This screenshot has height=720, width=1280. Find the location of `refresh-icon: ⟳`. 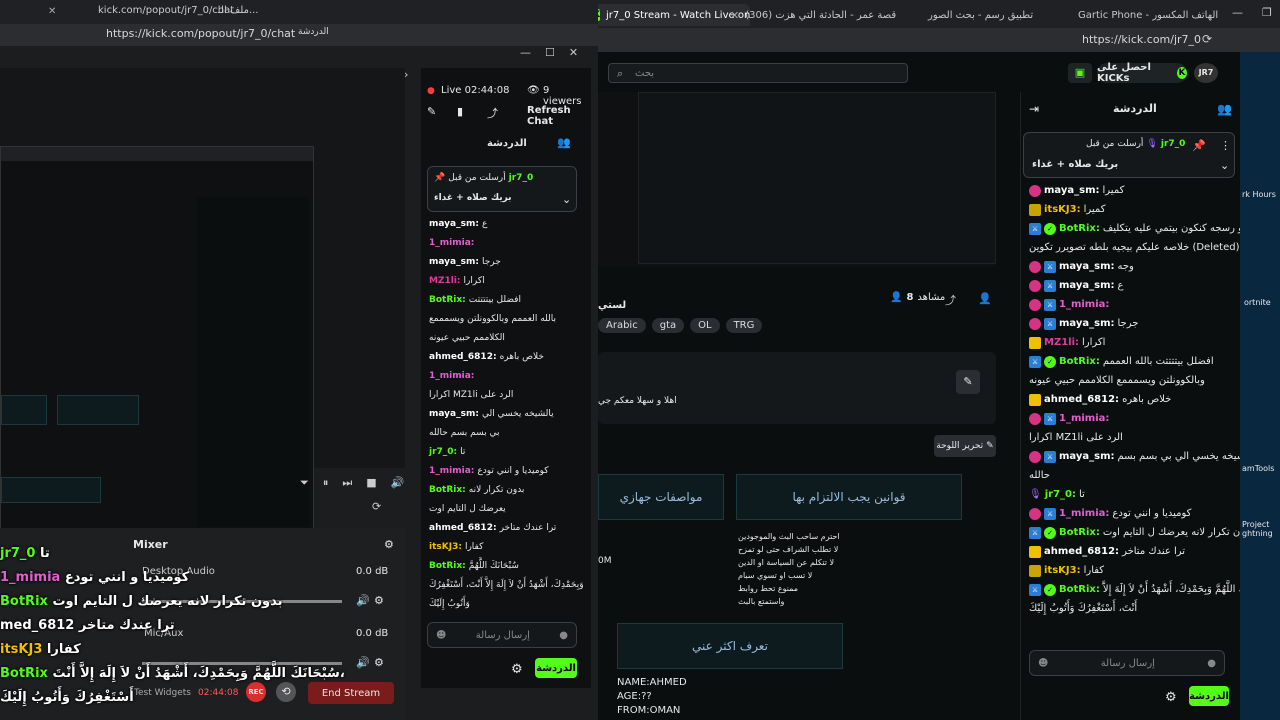

refresh-icon: ⟳ is located at coordinates (376, 506).